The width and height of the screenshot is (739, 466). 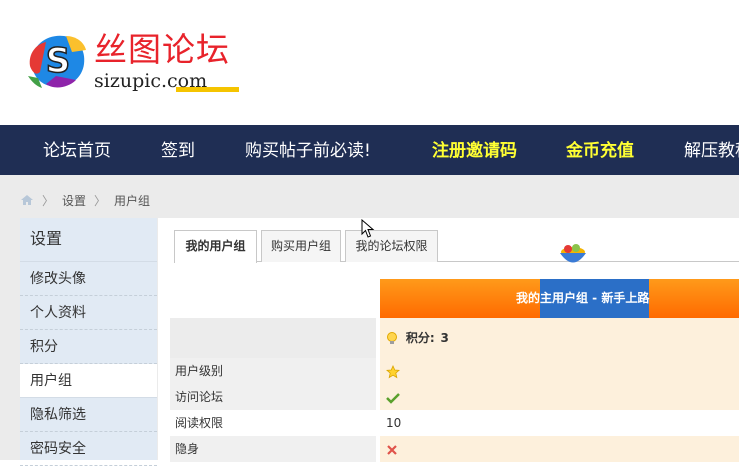 What do you see at coordinates (573, 253) in the screenshot?
I see `bowl-icon` at bounding box center [573, 253].